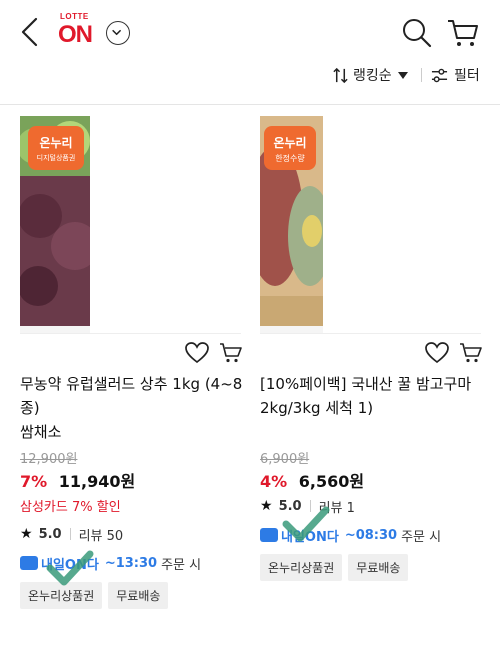 The image size is (500, 666). What do you see at coordinates (467, 76) in the screenshot?
I see `filter-label: 필터` at bounding box center [467, 76].